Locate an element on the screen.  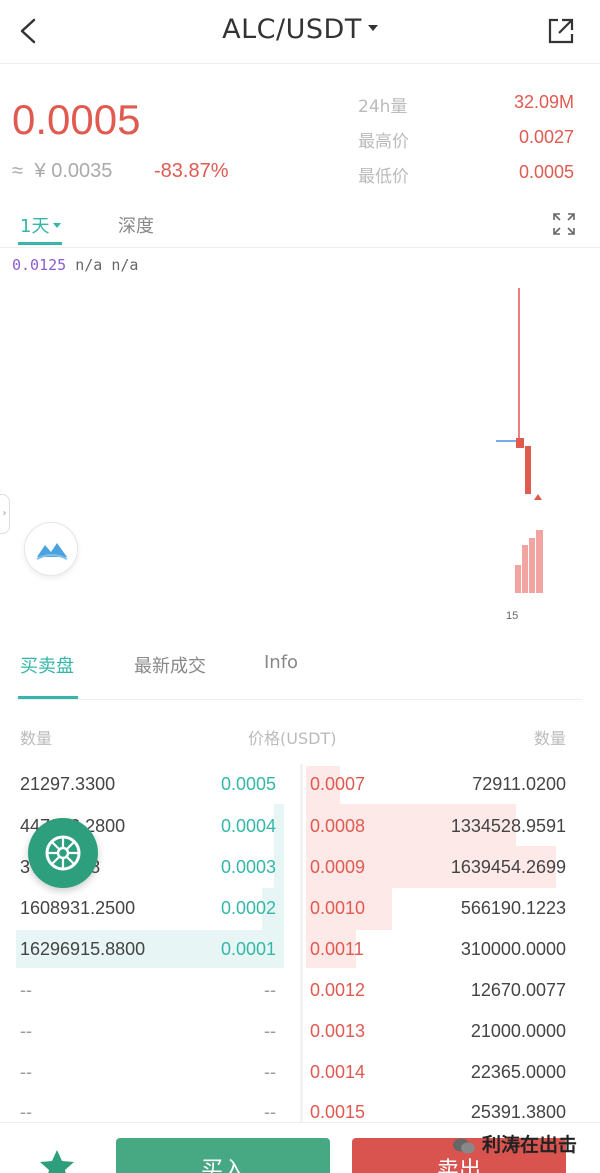
bid-qty: 21297.3300 is located at coordinates (68, 784).